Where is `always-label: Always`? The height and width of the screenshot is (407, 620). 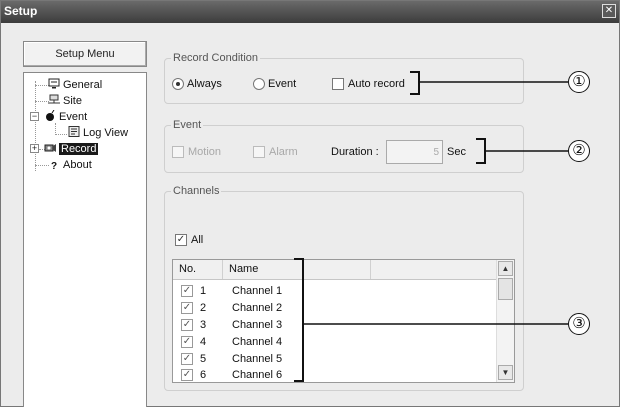
always-label: Always is located at coordinates (204, 84).